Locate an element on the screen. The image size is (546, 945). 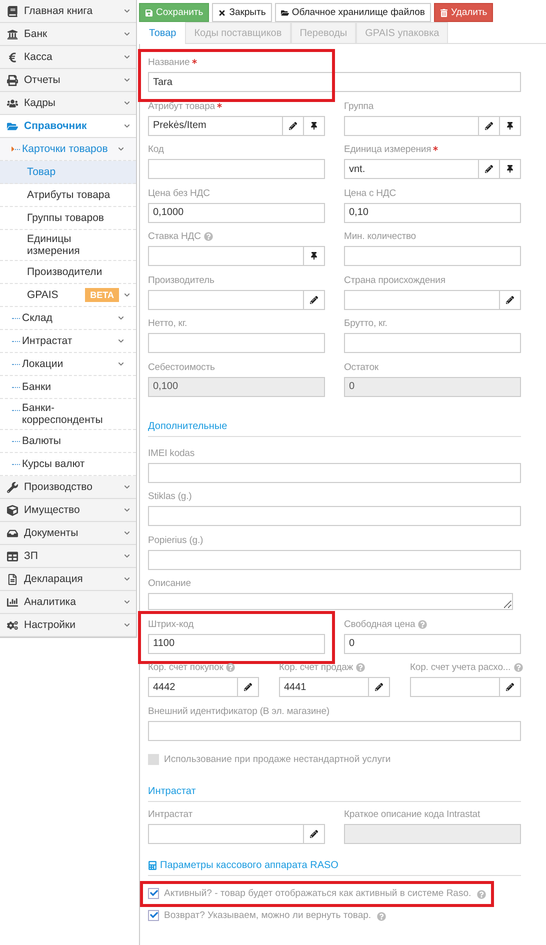
menu-item: Касса is located at coordinates (68, 57).